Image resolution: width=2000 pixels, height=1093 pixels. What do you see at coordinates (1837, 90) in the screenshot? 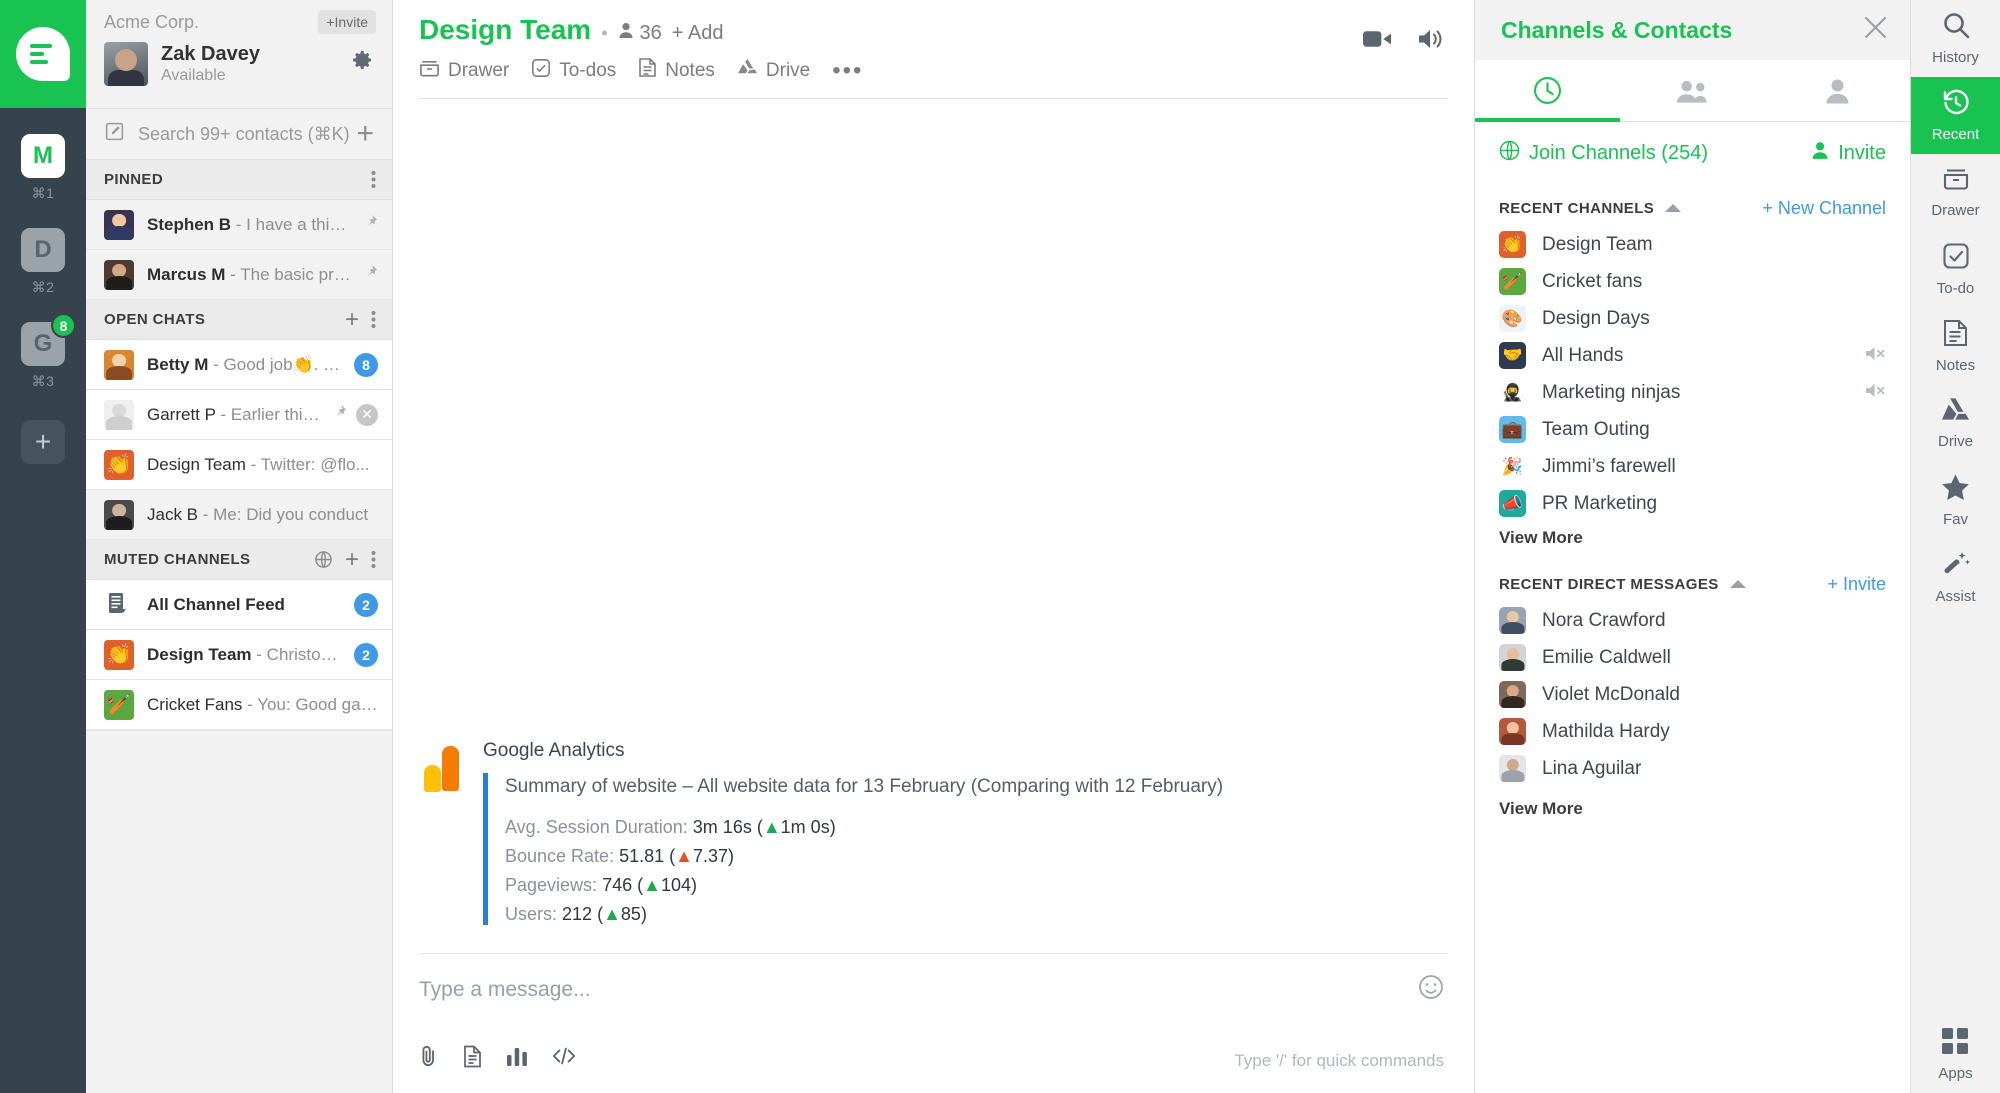
I see `tab-contacts` at bounding box center [1837, 90].